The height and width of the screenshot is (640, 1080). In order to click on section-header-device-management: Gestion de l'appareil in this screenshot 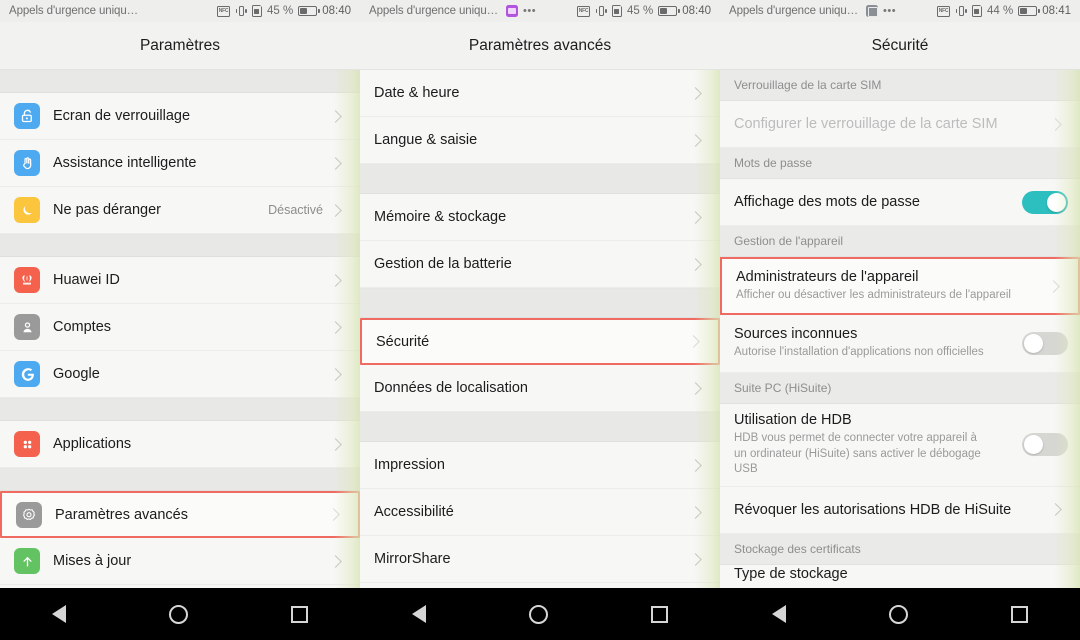, I will do `click(900, 241)`.